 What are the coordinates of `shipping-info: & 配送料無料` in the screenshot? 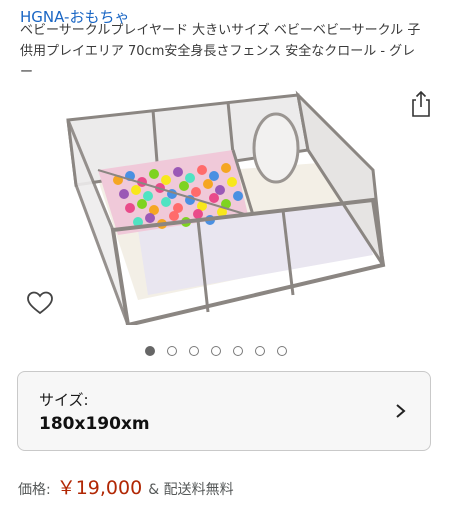 It's located at (191, 490).